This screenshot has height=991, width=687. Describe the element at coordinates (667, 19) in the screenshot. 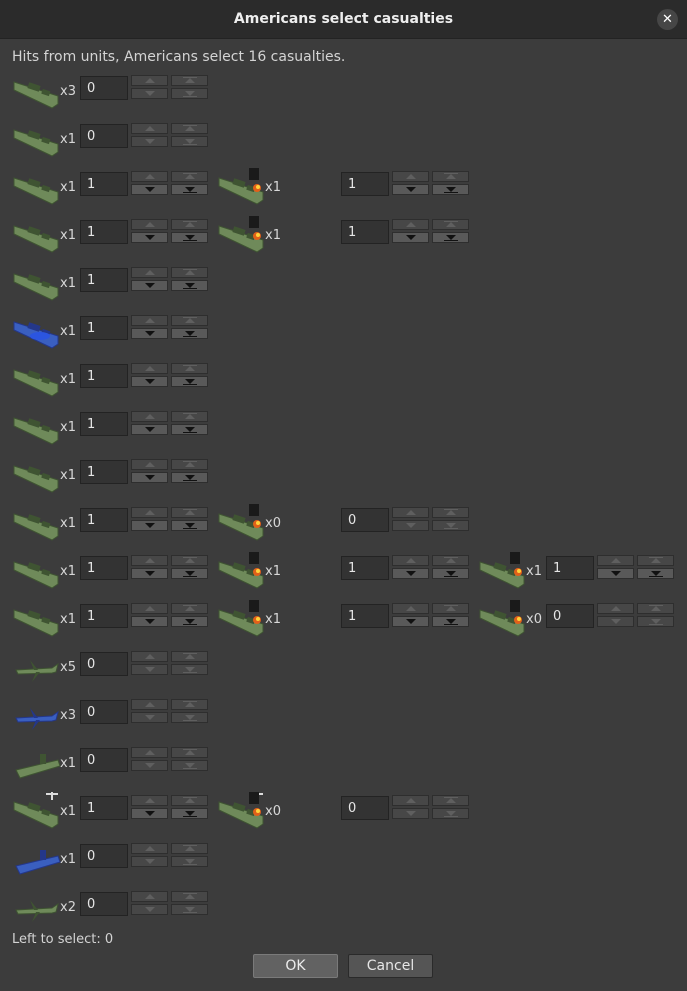

I see `close-icon: ✕` at that location.